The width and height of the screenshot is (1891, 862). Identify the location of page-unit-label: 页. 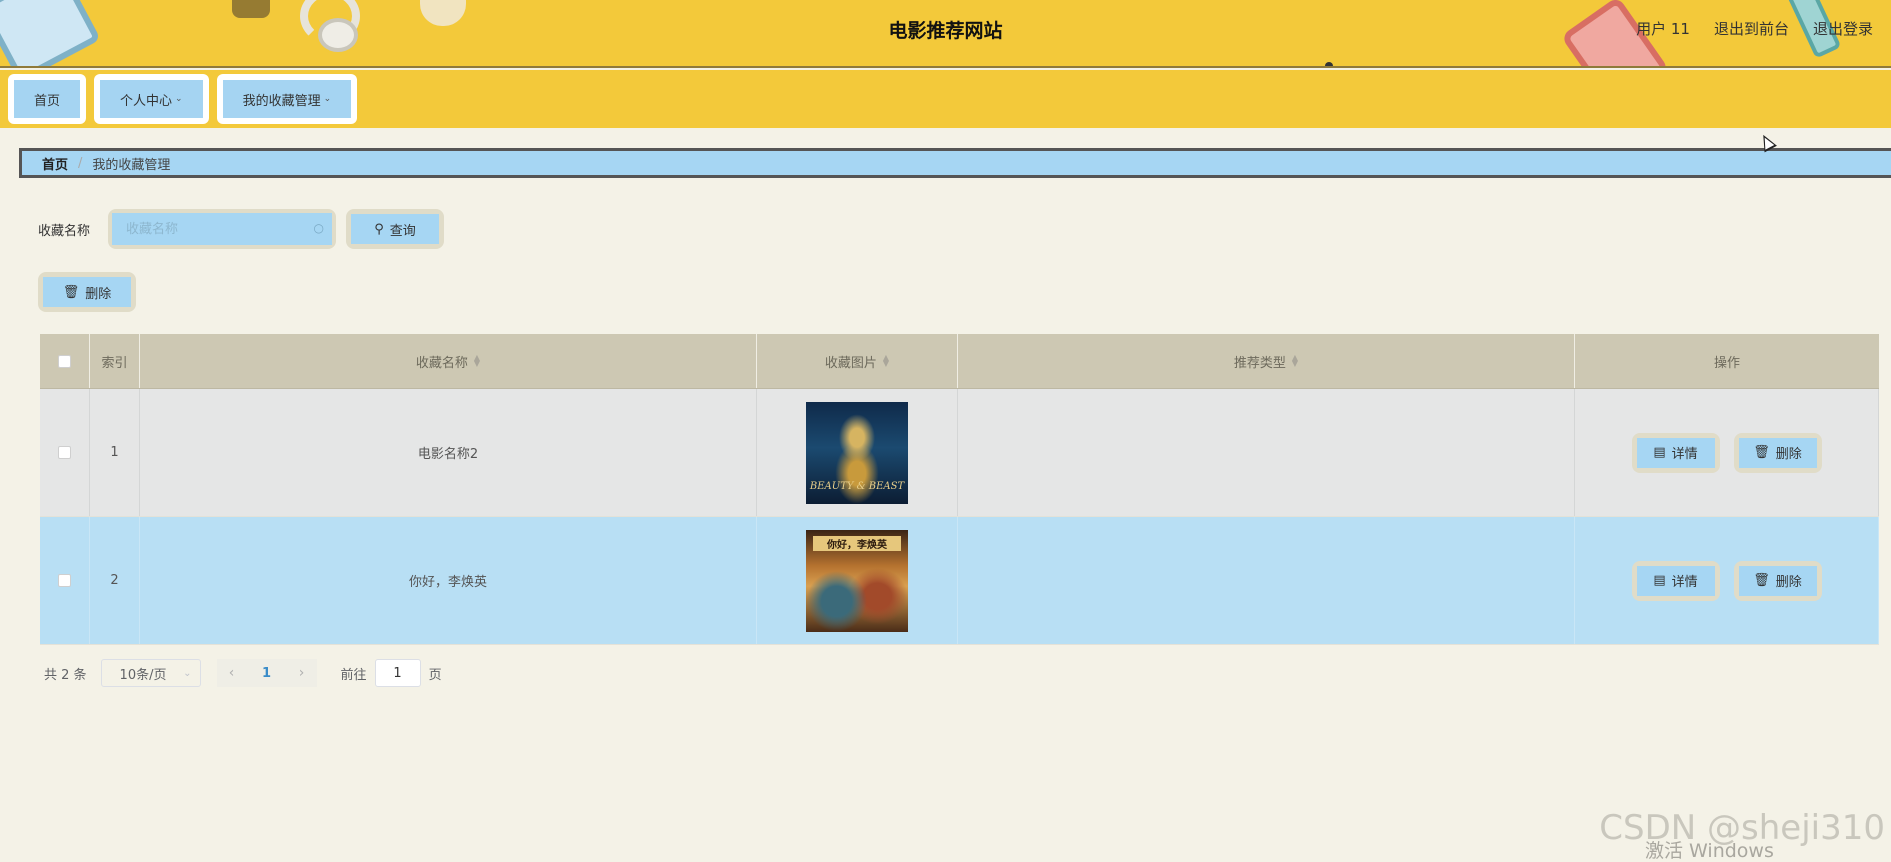
(435, 675).